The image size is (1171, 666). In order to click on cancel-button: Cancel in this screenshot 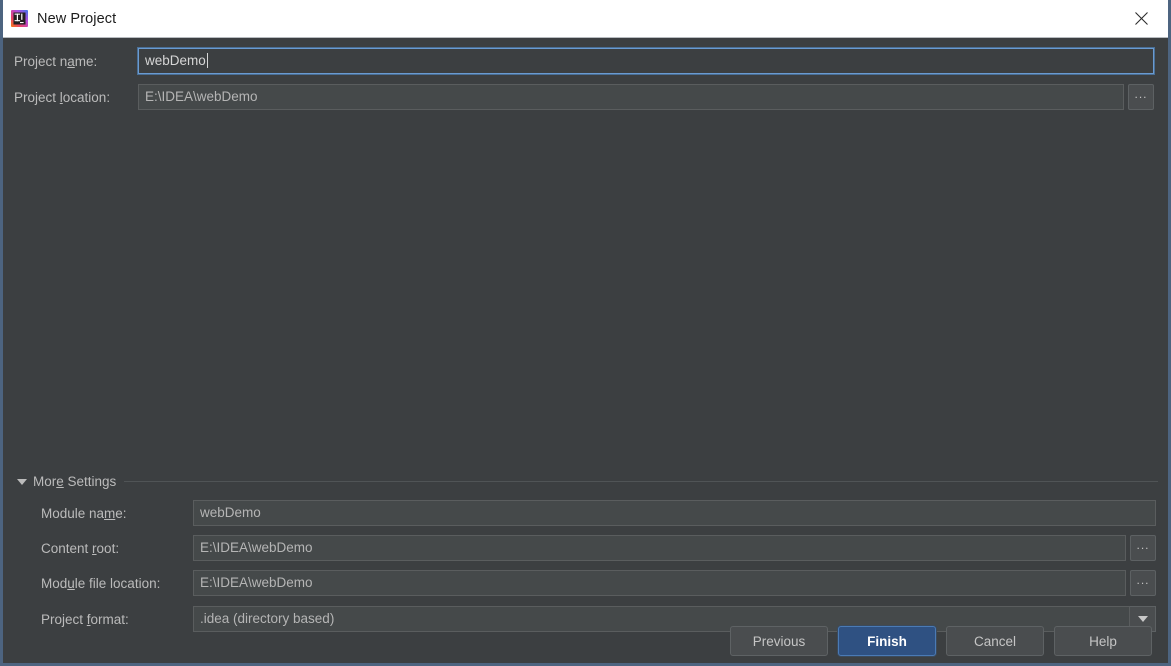, I will do `click(995, 641)`.